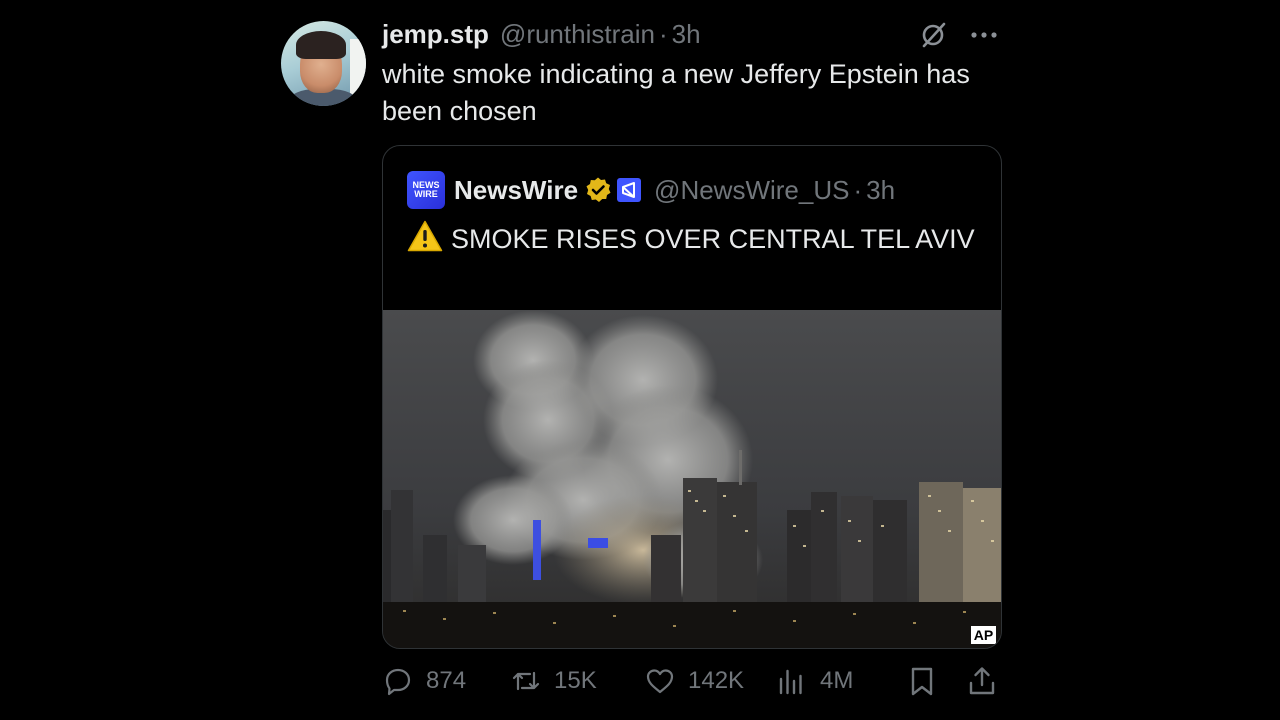 The image size is (1280, 720). Describe the element at coordinates (577, 34) in the screenshot. I see `author-handle: @runthistrain` at that location.